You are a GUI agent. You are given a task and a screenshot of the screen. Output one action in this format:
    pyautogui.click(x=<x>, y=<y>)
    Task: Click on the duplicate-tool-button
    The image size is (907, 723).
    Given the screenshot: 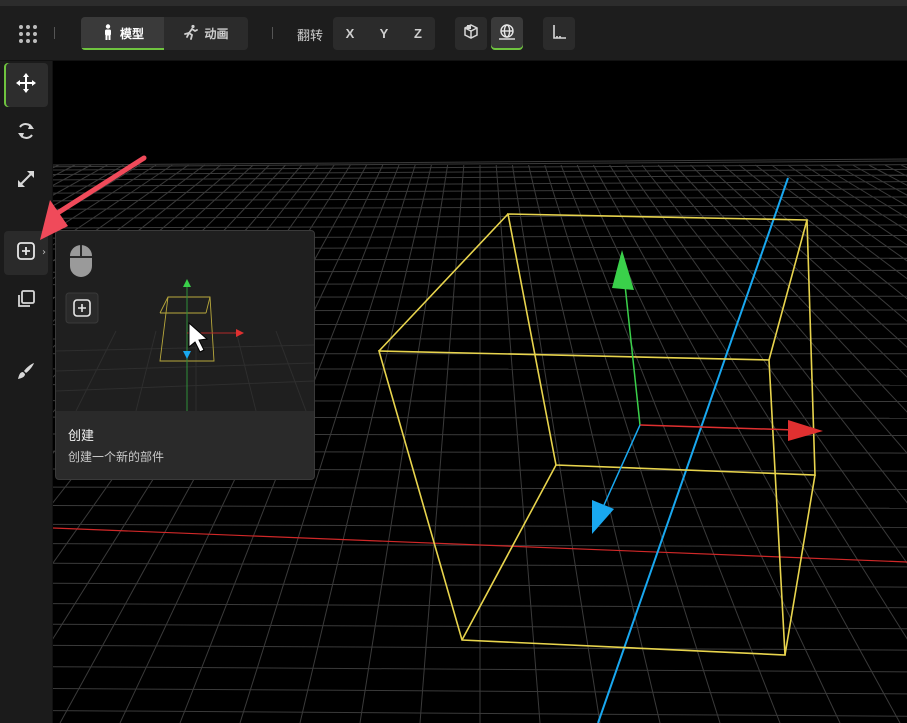 What is the action you would take?
    pyautogui.click(x=26, y=301)
    